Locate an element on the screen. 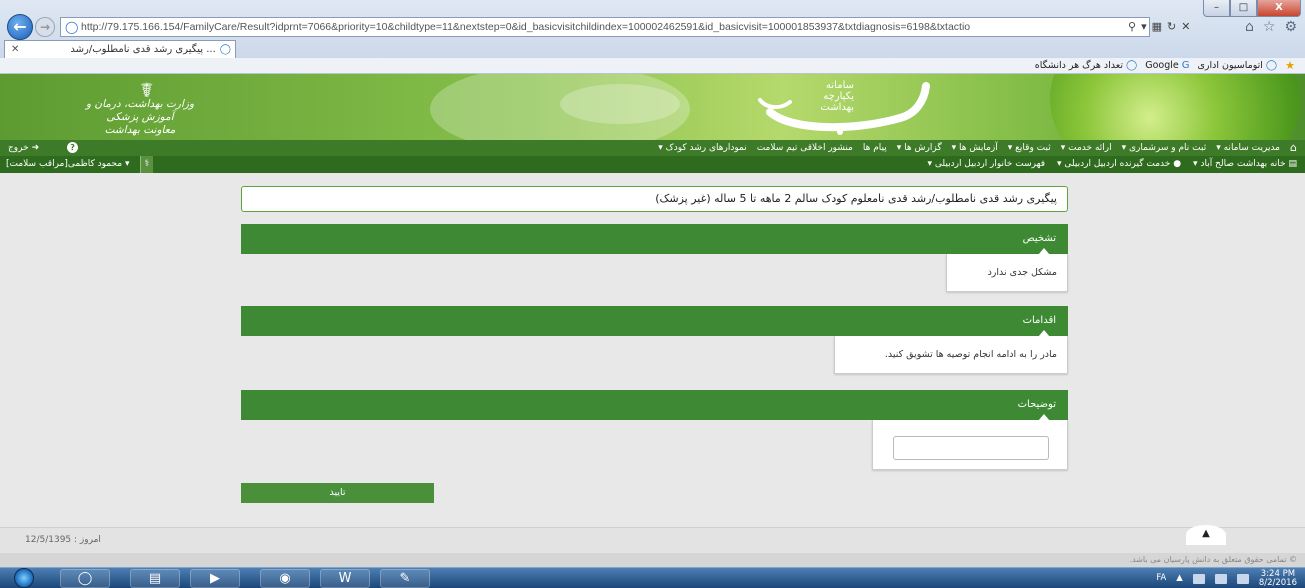  notes-input is located at coordinates (971, 448).